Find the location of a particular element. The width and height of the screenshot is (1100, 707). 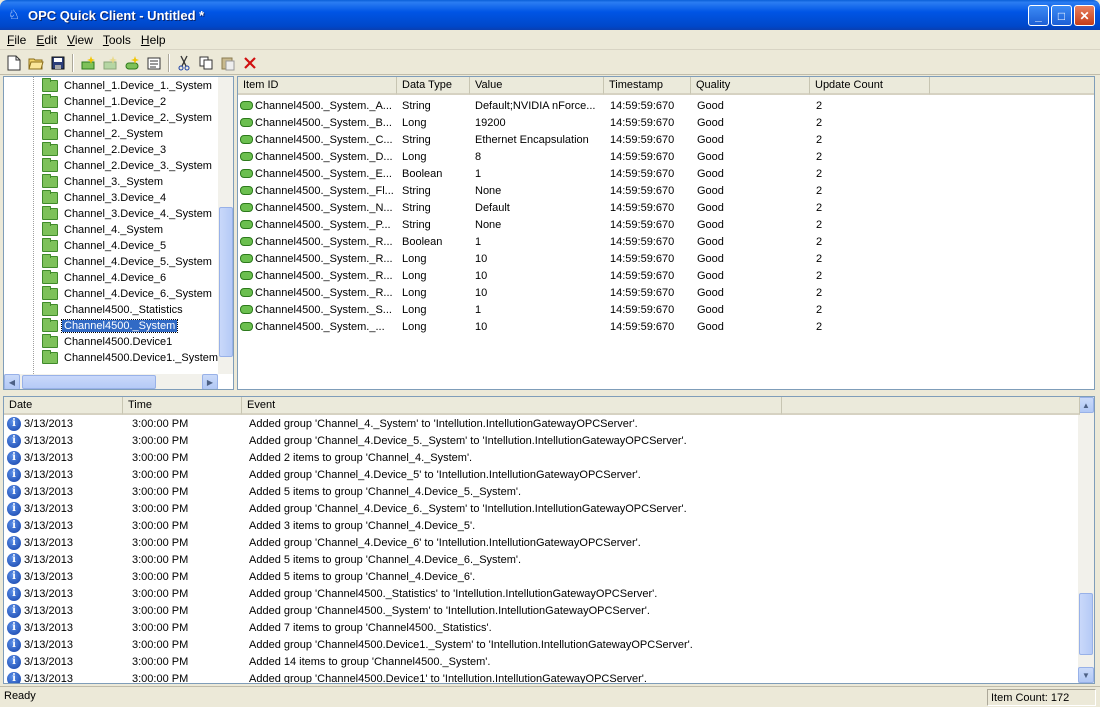

title-bar: ♘ OPC Quick Client - Untitled * _ □ ✕ is located at coordinates (550, 15).